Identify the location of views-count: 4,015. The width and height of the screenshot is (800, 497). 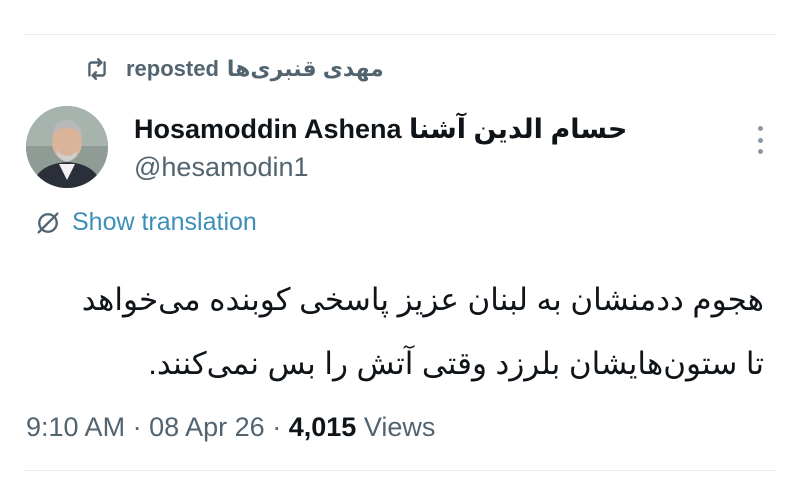
(322, 427).